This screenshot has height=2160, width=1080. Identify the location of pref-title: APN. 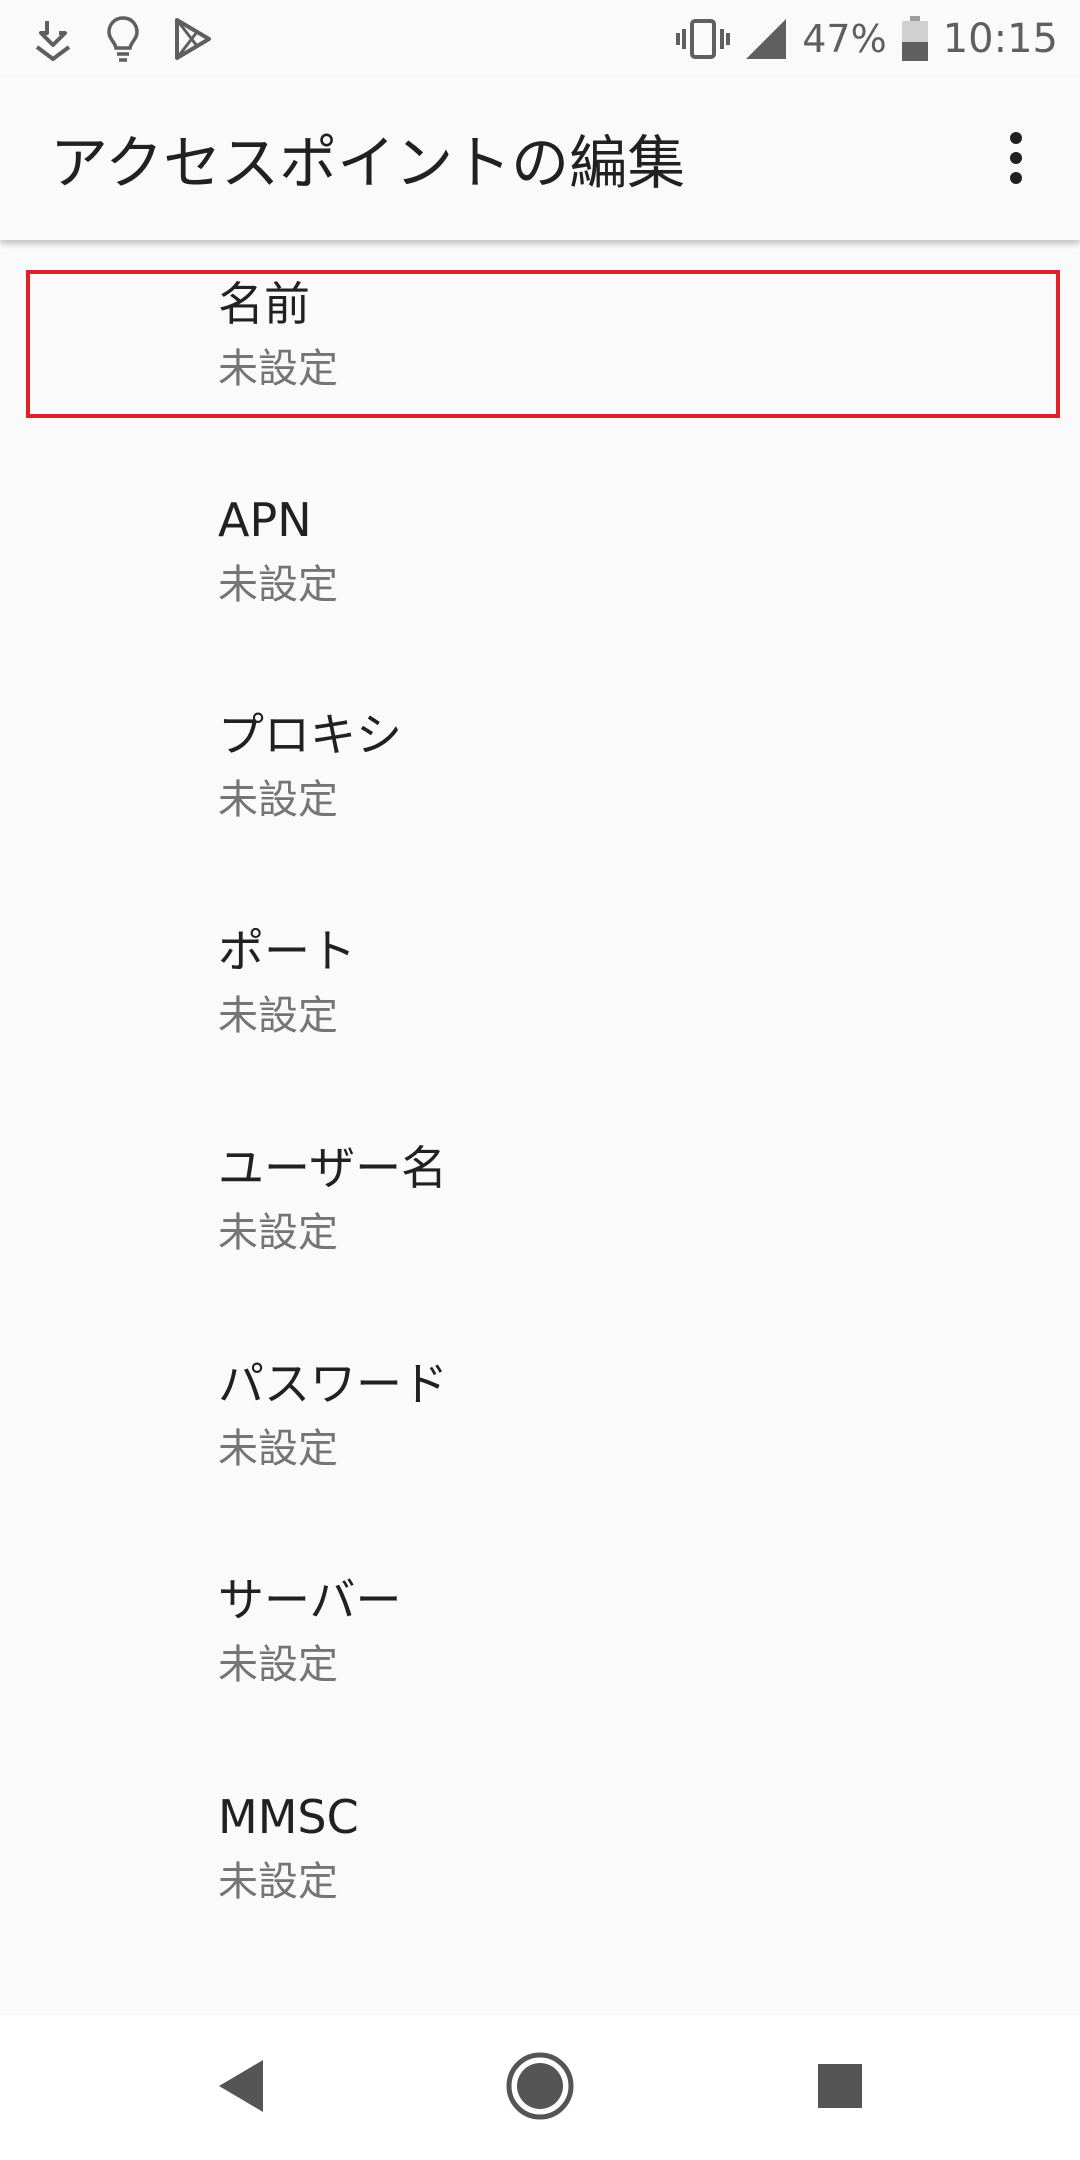
(265, 520).